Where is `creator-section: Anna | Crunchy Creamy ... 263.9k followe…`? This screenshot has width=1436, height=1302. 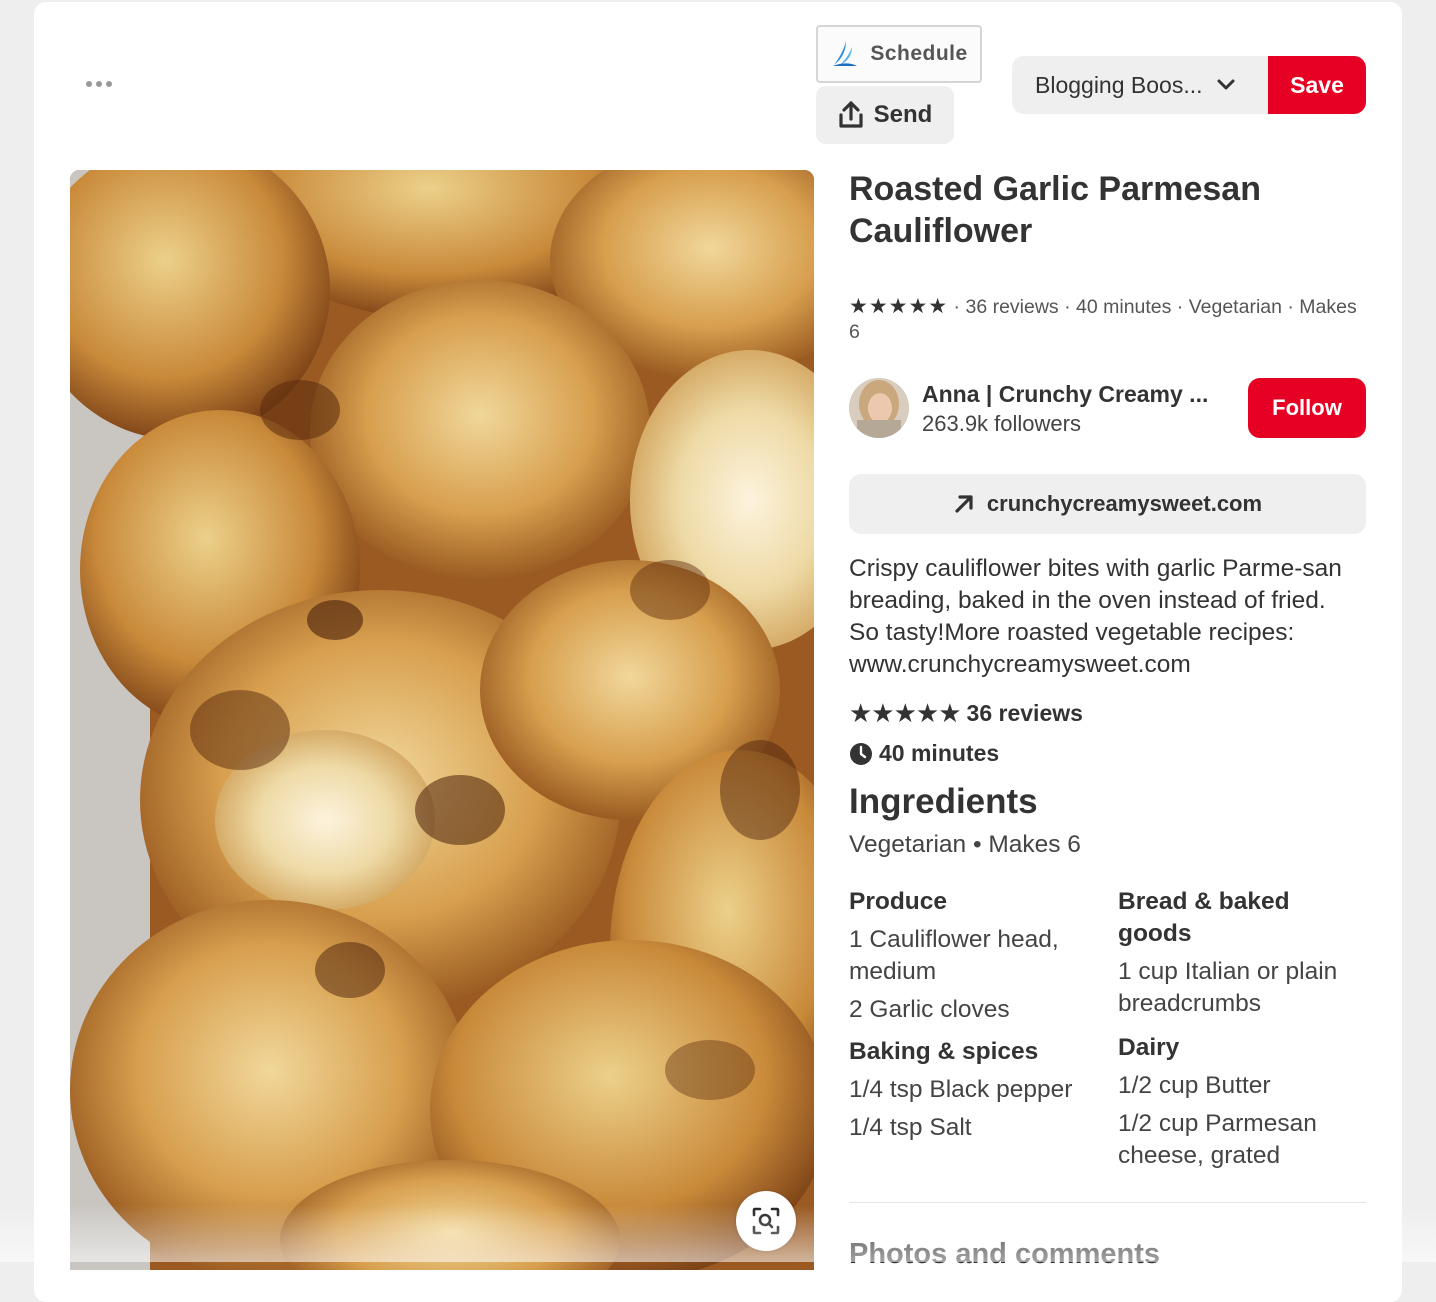 creator-section: Anna | Crunchy Creamy ... 263.9k followe… is located at coordinates (1108, 408).